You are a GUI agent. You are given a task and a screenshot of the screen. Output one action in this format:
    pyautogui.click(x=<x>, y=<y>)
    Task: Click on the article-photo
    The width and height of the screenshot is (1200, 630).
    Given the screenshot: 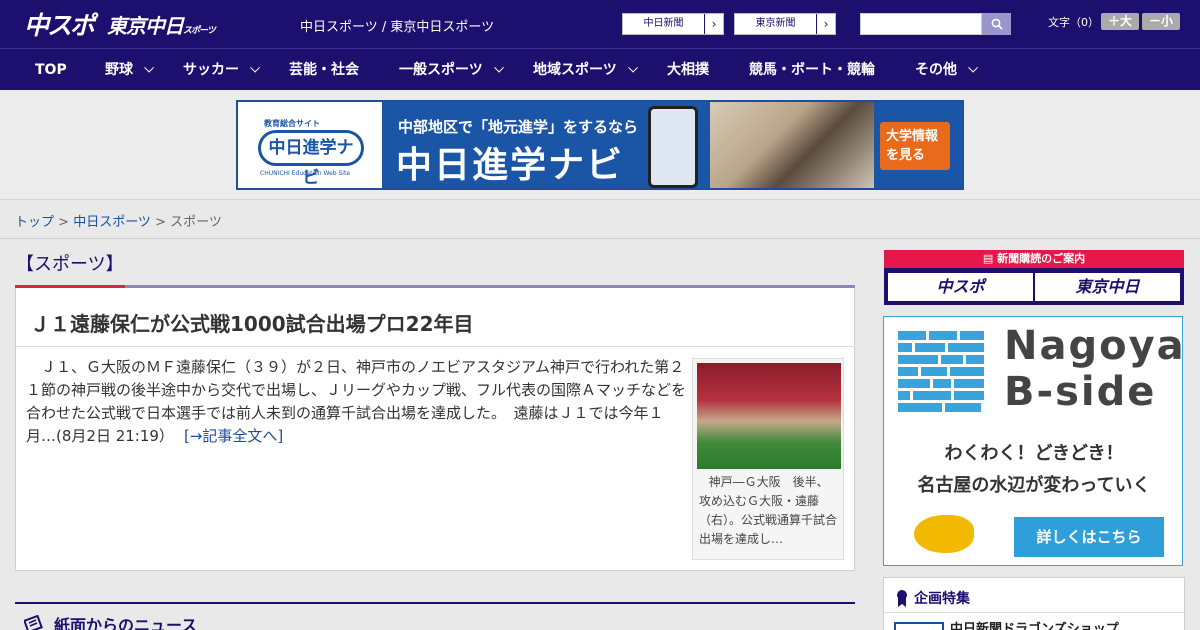 What is the action you would take?
    pyautogui.click(x=769, y=416)
    